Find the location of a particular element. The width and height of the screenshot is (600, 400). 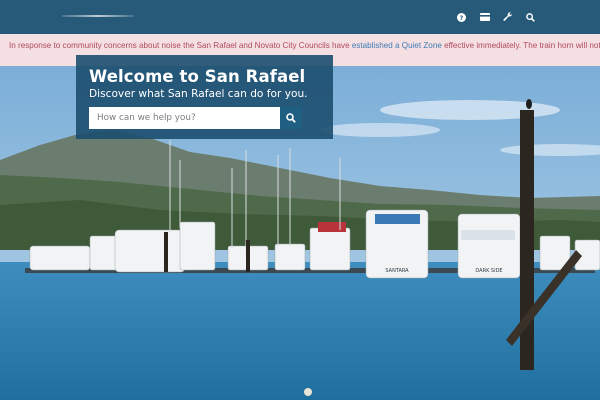

welcome-subtitle: Discover what San Rafael can do for you. is located at coordinates (198, 94).